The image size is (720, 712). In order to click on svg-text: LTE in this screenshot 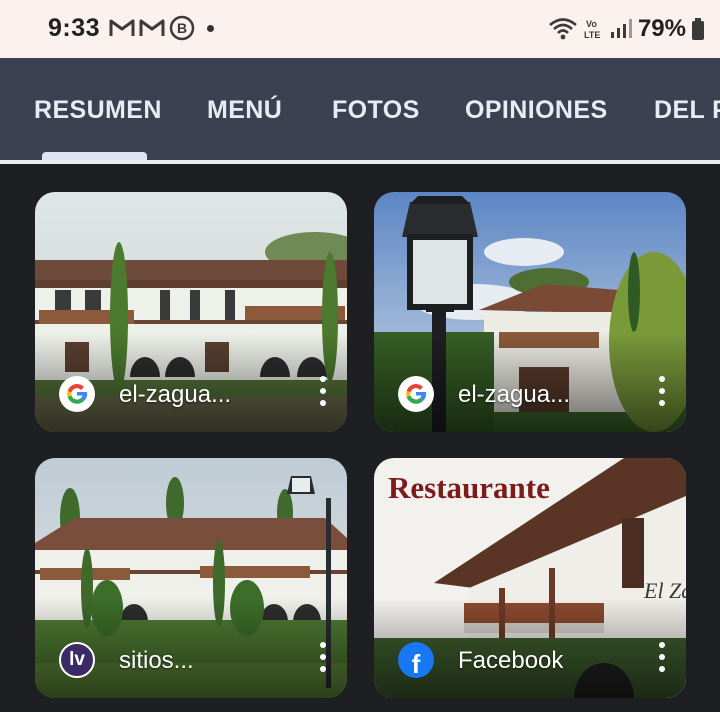, I will do `click(592, 35)`.